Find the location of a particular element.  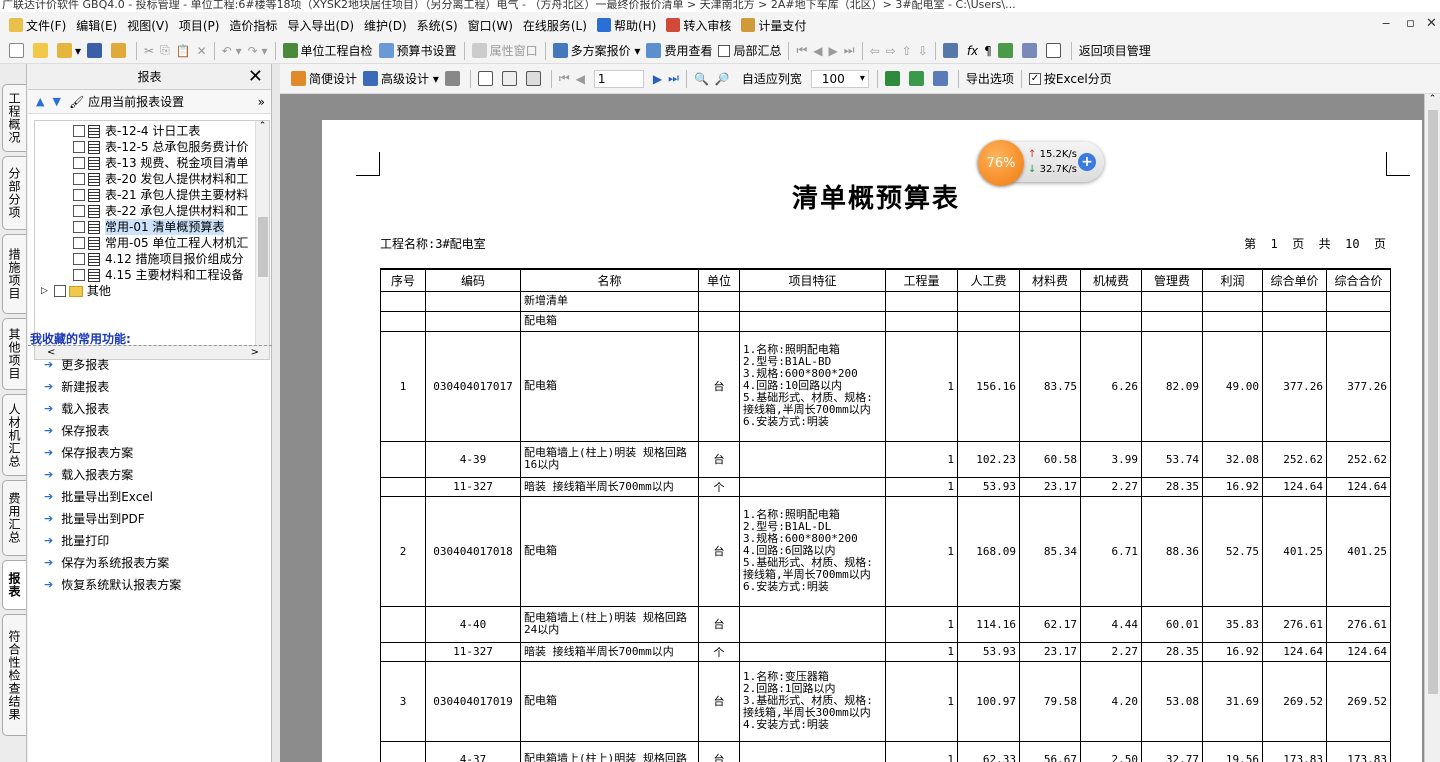

speed-plus-icon: + is located at coordinates (1087, 162).